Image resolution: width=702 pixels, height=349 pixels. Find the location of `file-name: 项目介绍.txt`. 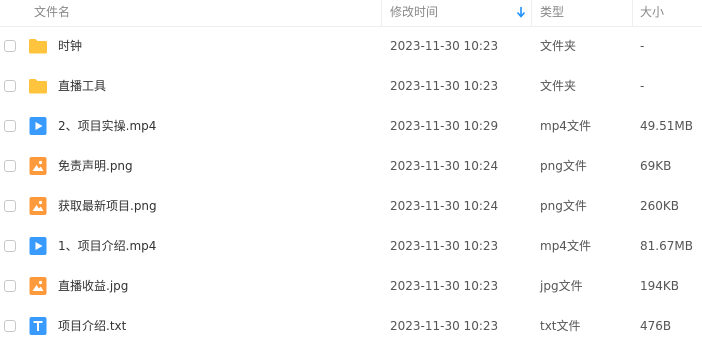

file-name: 项目介绍.txt is located at coordinates (92, 326).